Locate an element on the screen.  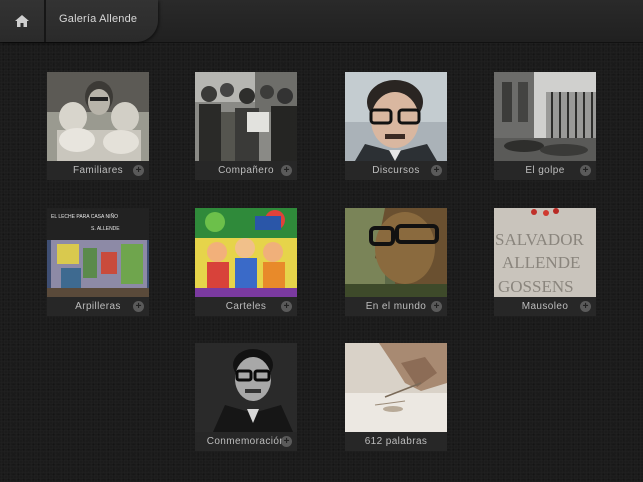
tile-label-bar: 612 palabras is located at coordinates (396, 441).